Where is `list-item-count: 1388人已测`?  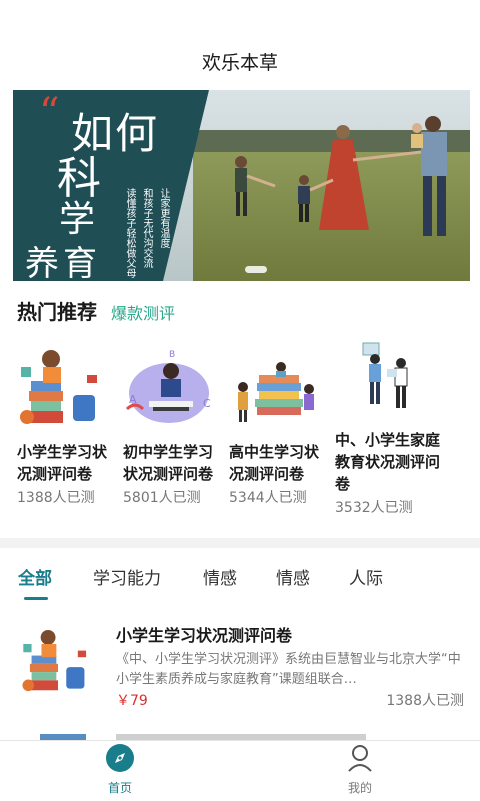
list-item-count: 1388人已测 is located at coordinates (425, 701).